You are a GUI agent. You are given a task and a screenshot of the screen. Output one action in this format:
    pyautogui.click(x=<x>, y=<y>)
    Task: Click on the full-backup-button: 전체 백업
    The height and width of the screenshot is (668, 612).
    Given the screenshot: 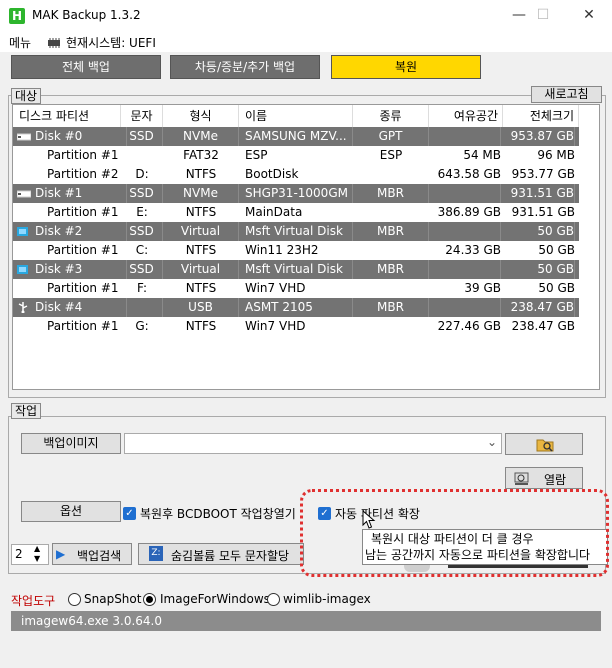 What is the action you would take?
    pyautogui.click(x=86, y=67)
    